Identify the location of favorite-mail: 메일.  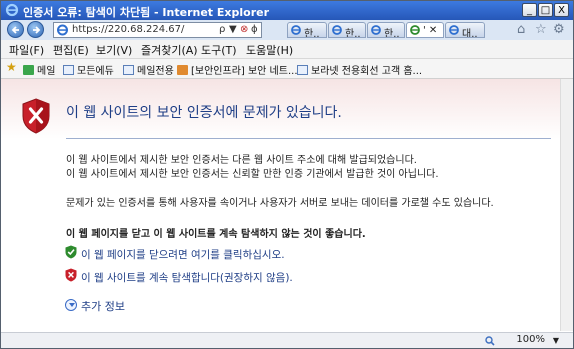
(39, 69).